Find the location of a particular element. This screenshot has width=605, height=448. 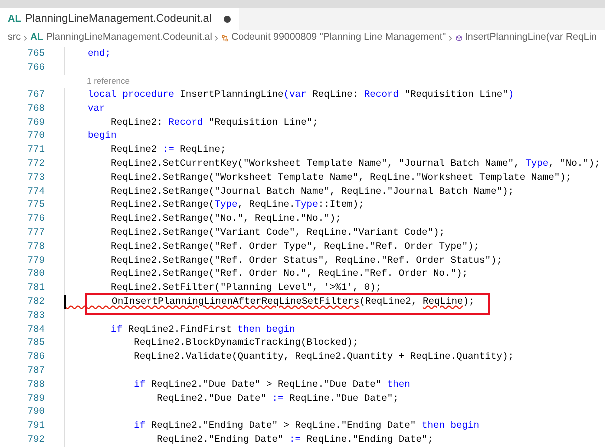

line-number: 787 is located at coordinates (36, 371).